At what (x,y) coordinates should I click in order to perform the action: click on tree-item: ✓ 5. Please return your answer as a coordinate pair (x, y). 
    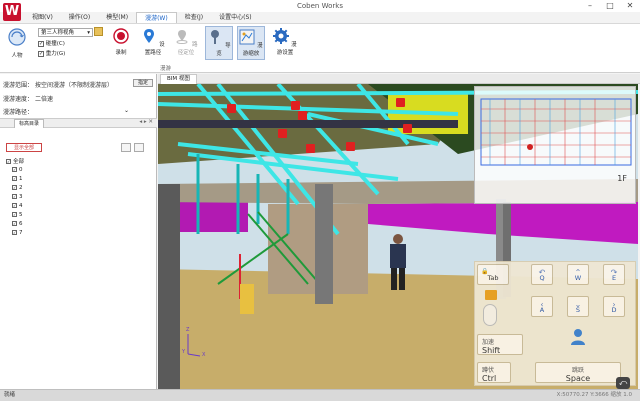
    Looking at the image, I should click on (17, 215).